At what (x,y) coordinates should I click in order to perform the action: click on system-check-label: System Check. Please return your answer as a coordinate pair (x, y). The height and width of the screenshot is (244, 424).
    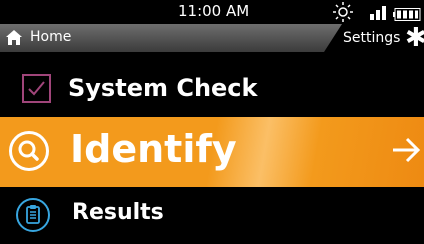
    Looking at the image, I should click on (163, 88).